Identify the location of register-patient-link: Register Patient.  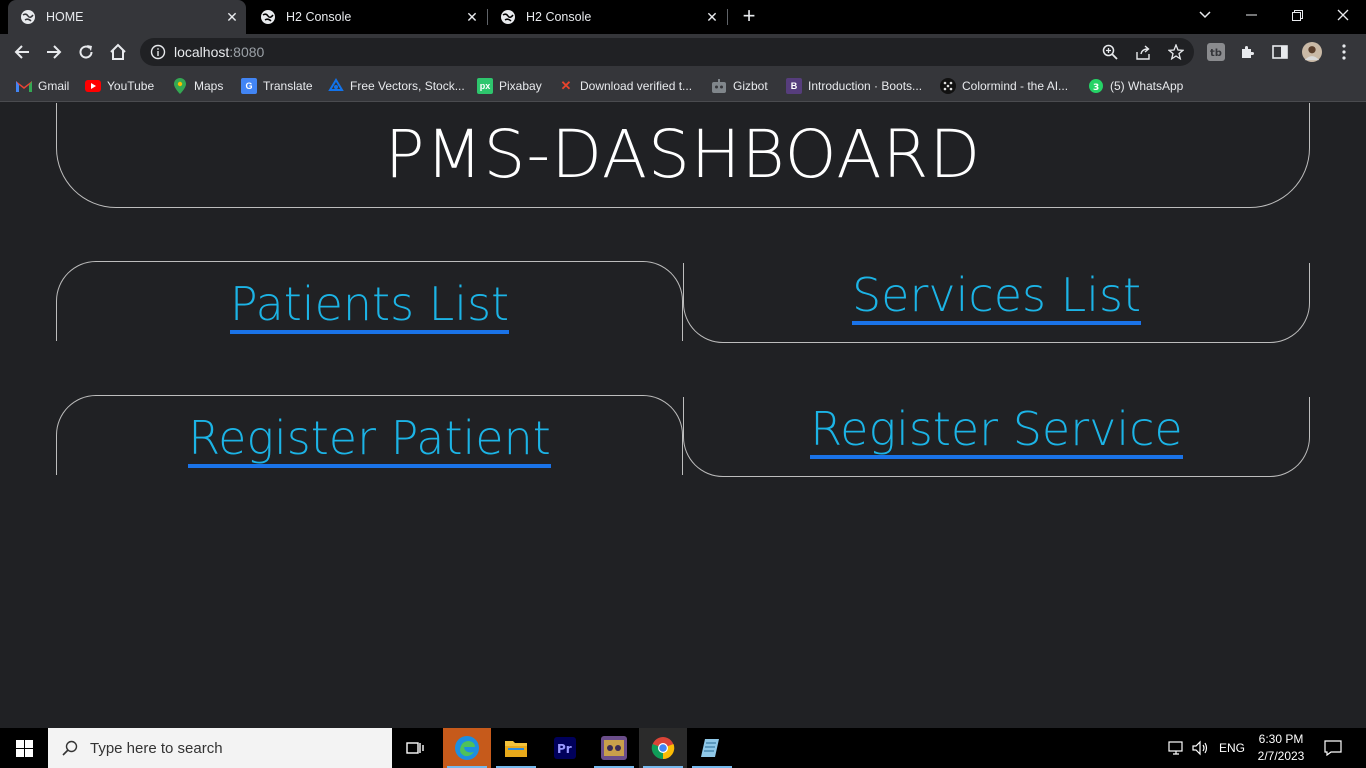
(369, 440).